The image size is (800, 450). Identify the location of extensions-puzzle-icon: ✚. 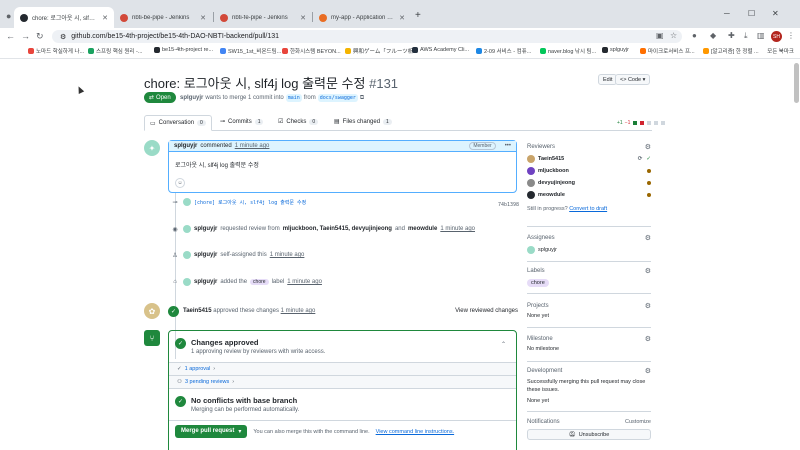
(731, 35).